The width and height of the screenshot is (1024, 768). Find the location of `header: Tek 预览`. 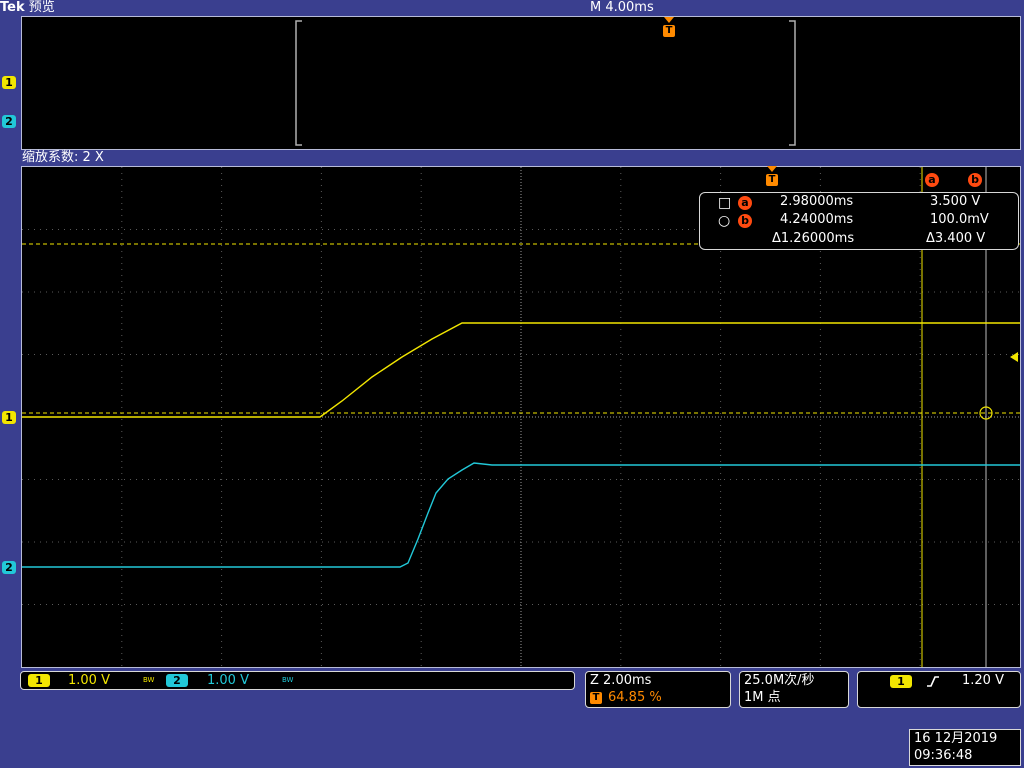

header: Tek 预览 is located at coordinates (27, 8).